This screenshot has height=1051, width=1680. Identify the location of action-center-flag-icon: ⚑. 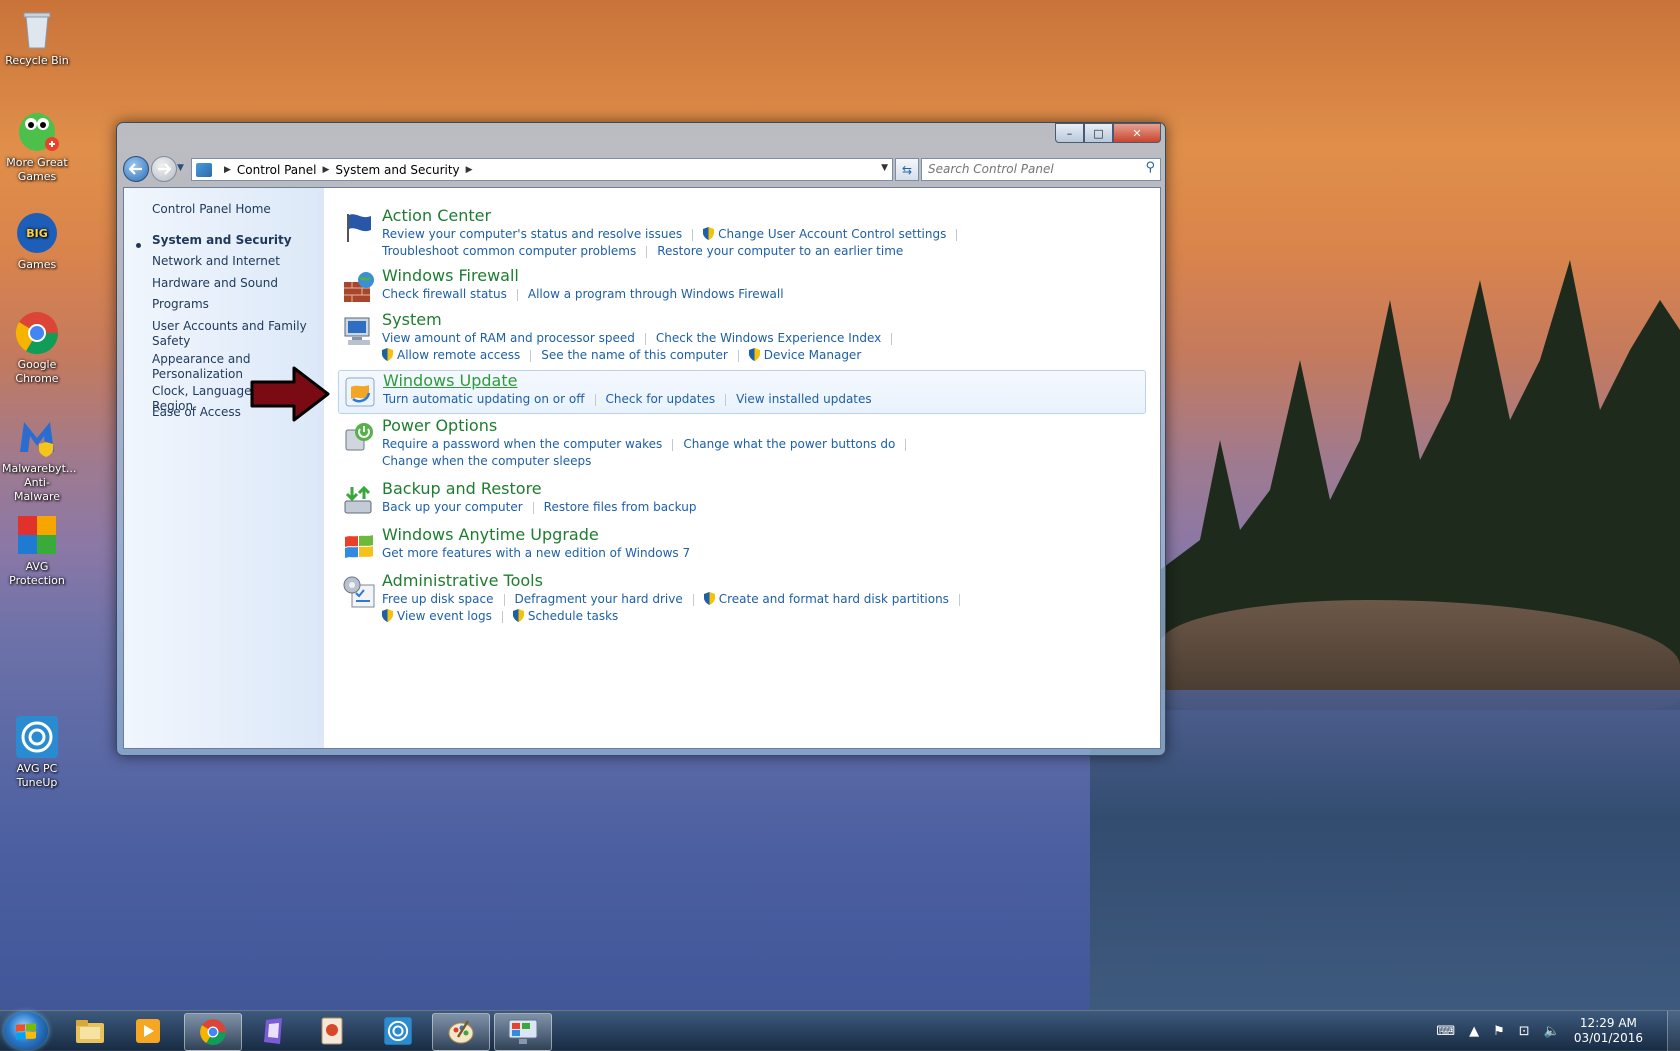
(1499, 1031).